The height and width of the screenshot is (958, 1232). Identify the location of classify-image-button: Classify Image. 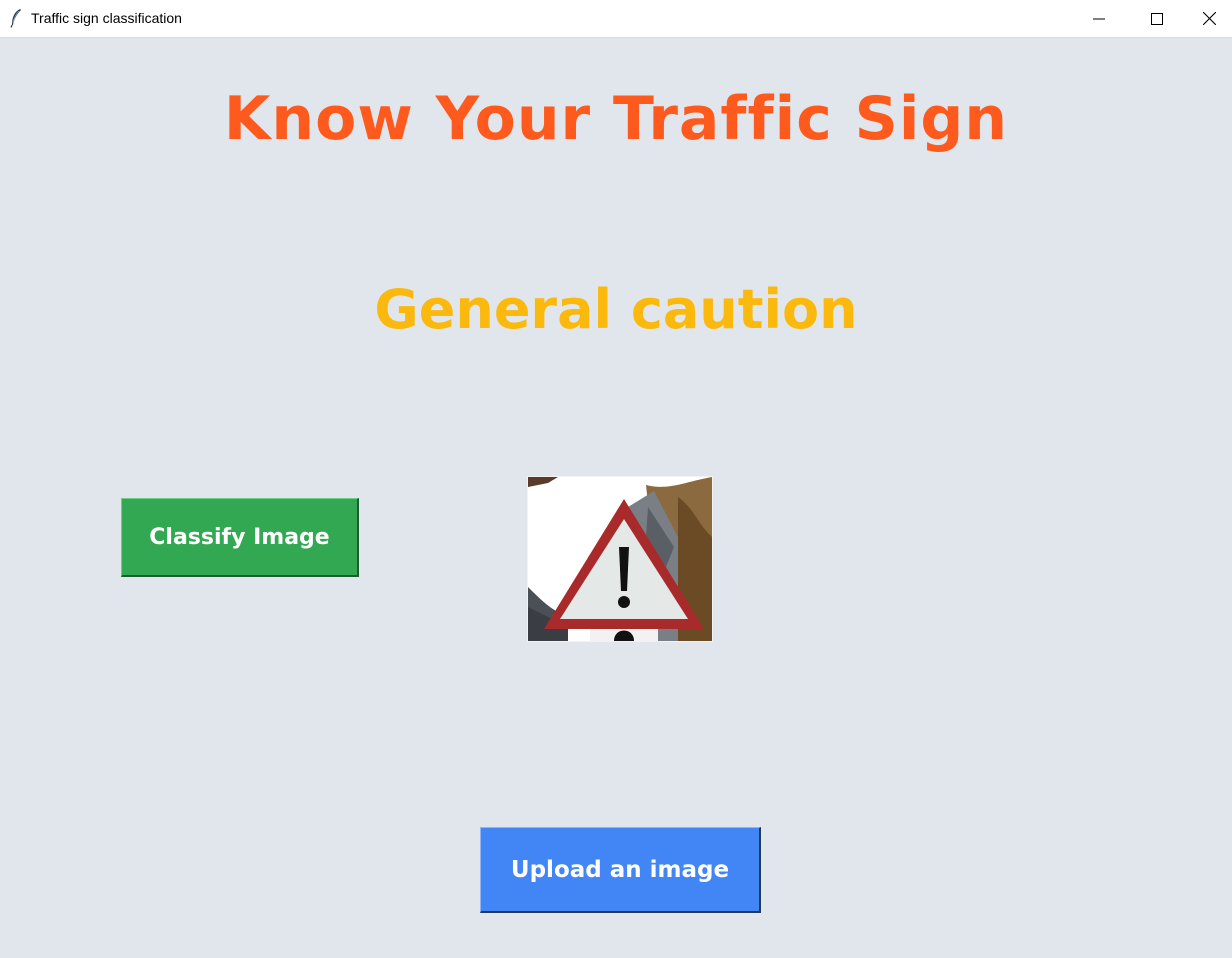
(240, 537).